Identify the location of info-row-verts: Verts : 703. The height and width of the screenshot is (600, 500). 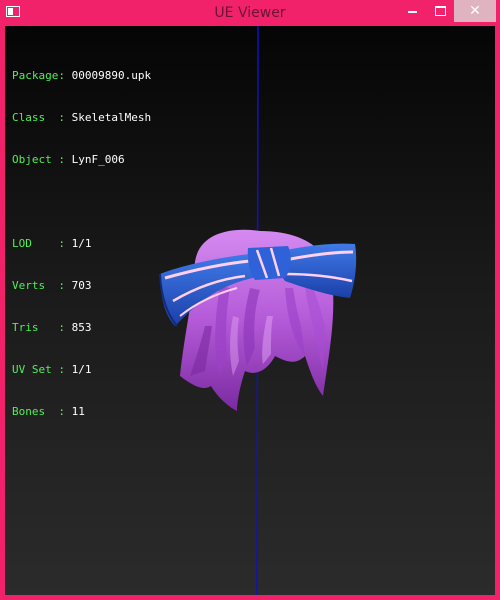
(52, 285).